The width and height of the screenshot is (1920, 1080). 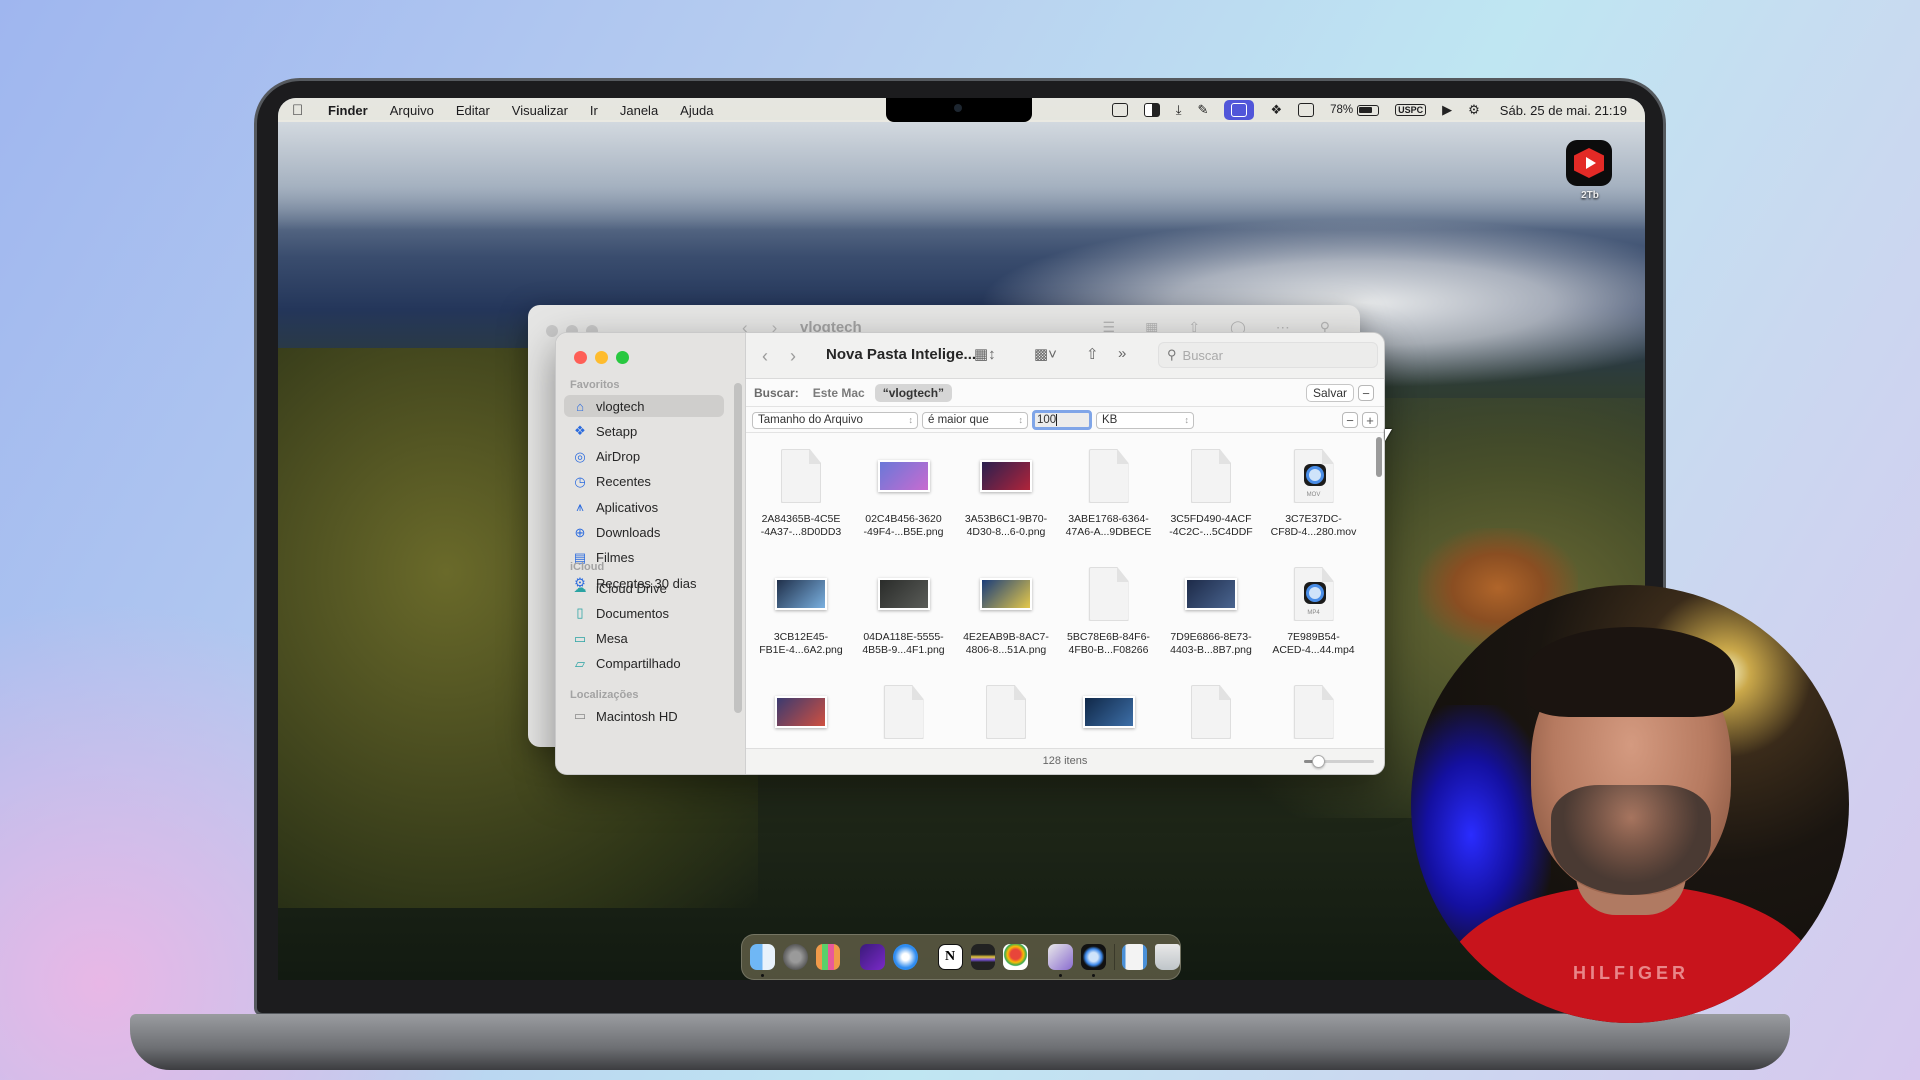 What do you see at coordinates (1318, 761) in the screenshot?
I see `slider-knob` at bounding box center [1318, 761].